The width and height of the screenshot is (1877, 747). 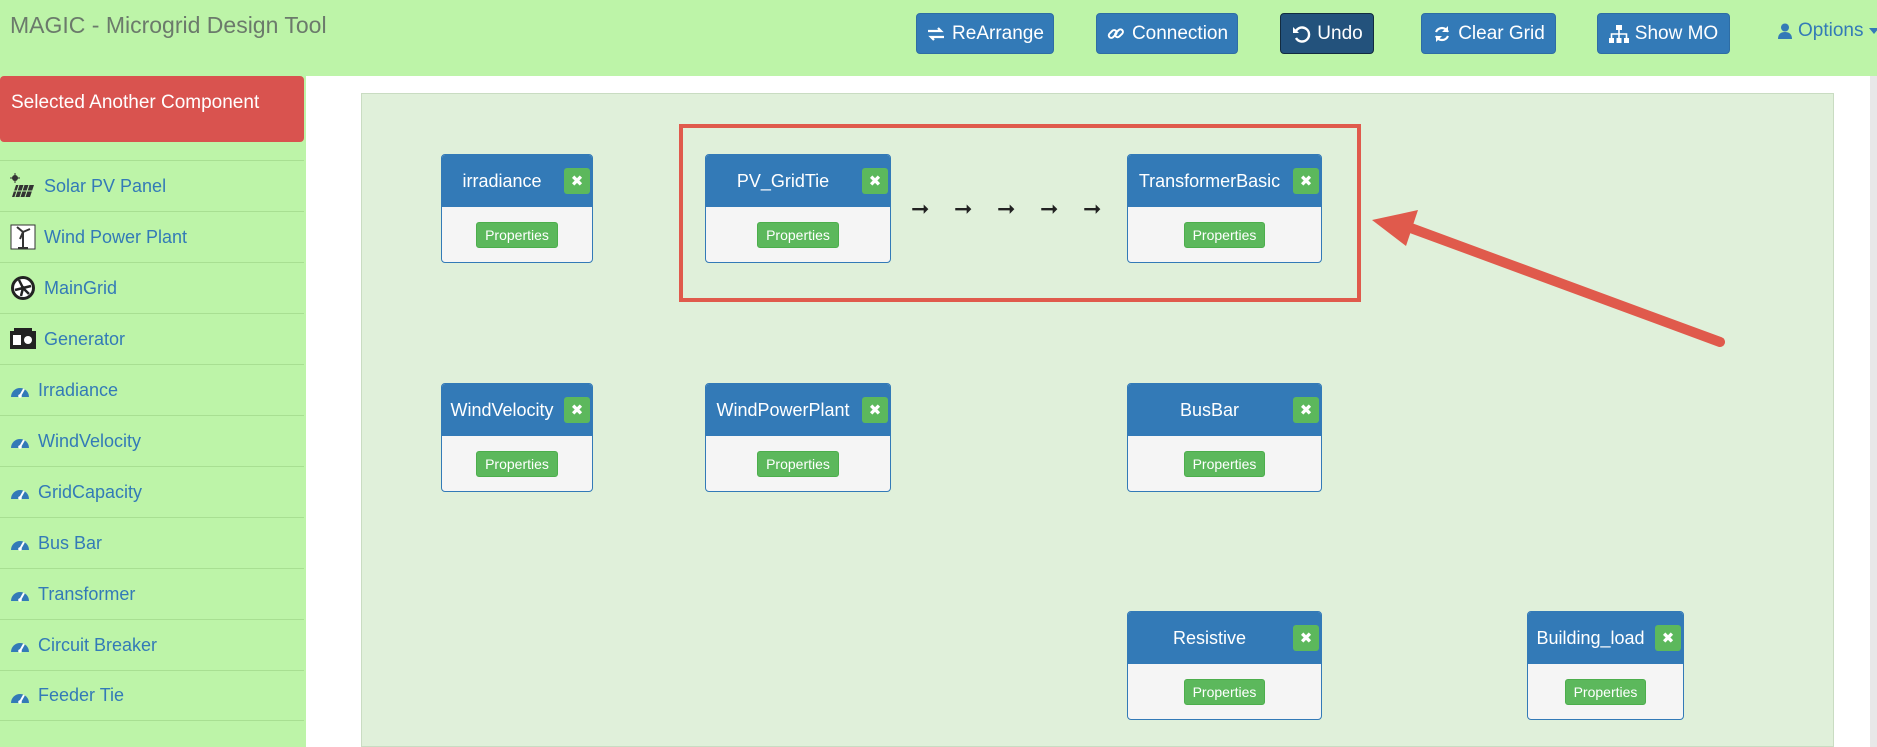 I want to click on sidebar-item-label: GridCapacity, so click(x=90, y=491).